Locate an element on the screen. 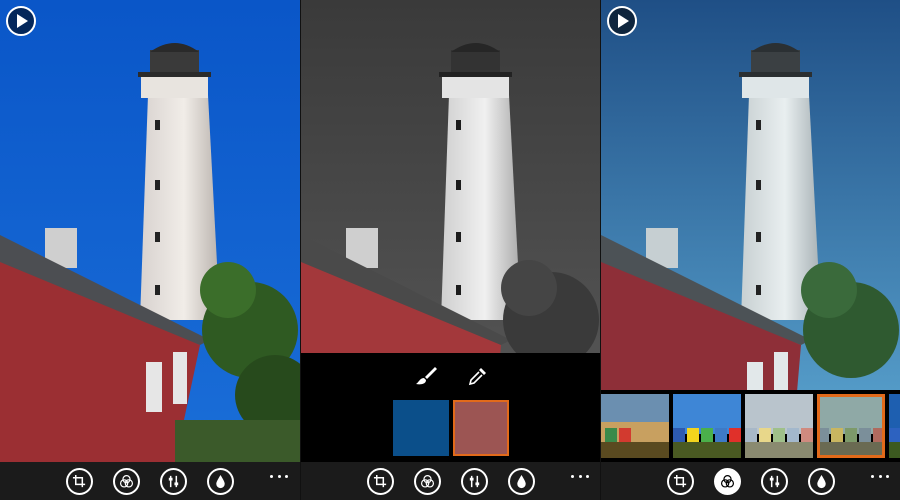 This screenshot has width=900, height=500. red-swatch is located at coordinates (481, 428).